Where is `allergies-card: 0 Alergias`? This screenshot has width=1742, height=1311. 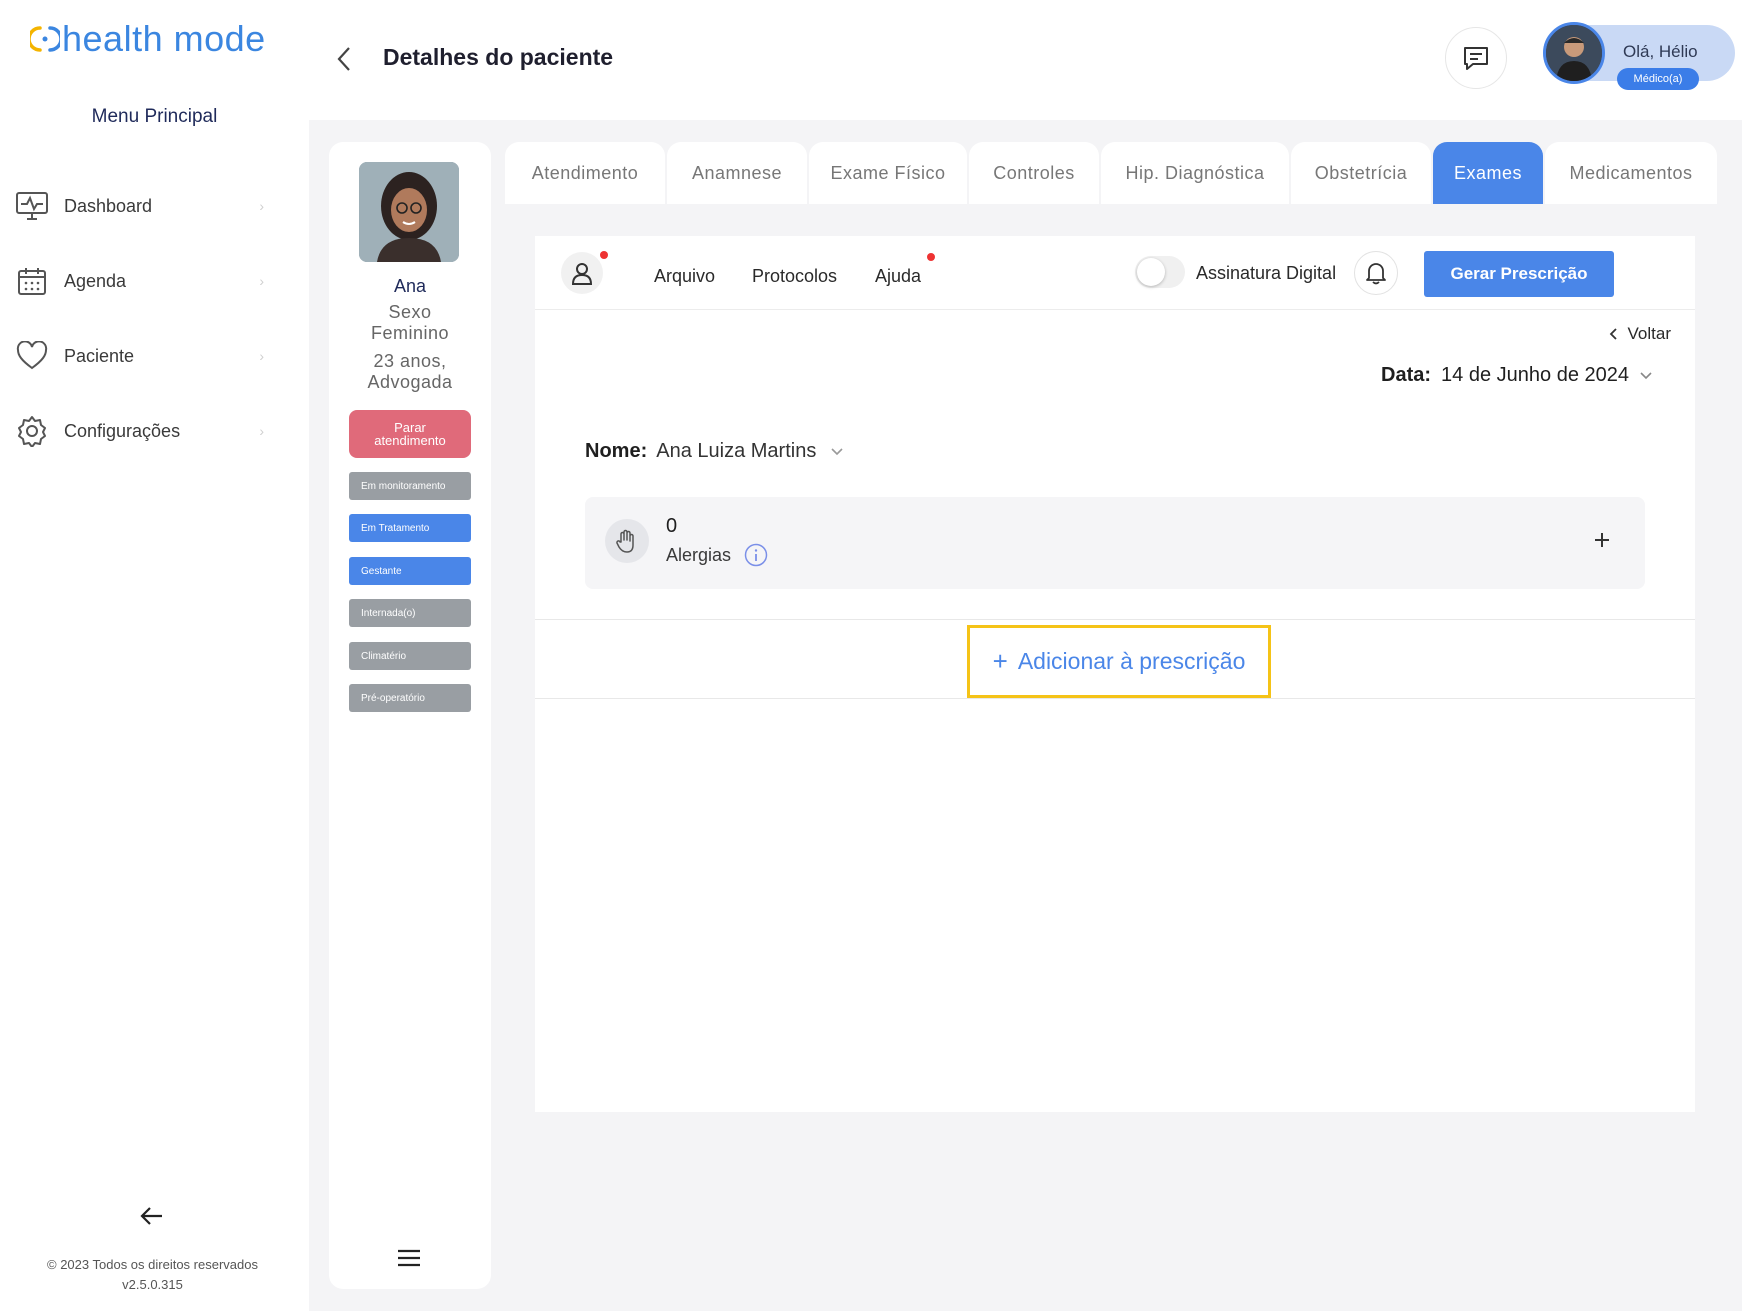
allergies-card: 0 Alergias is located at coordinates (1115, 543).